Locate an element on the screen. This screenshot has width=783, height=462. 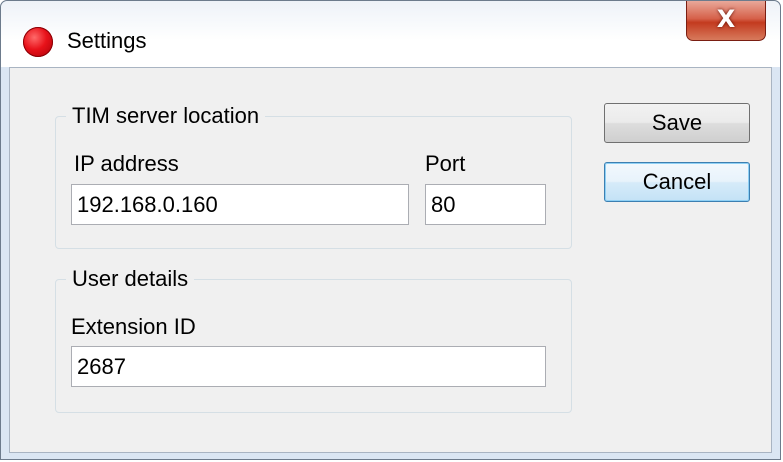
extension-id-label: Extension ID is located at coordinates (133, 326).